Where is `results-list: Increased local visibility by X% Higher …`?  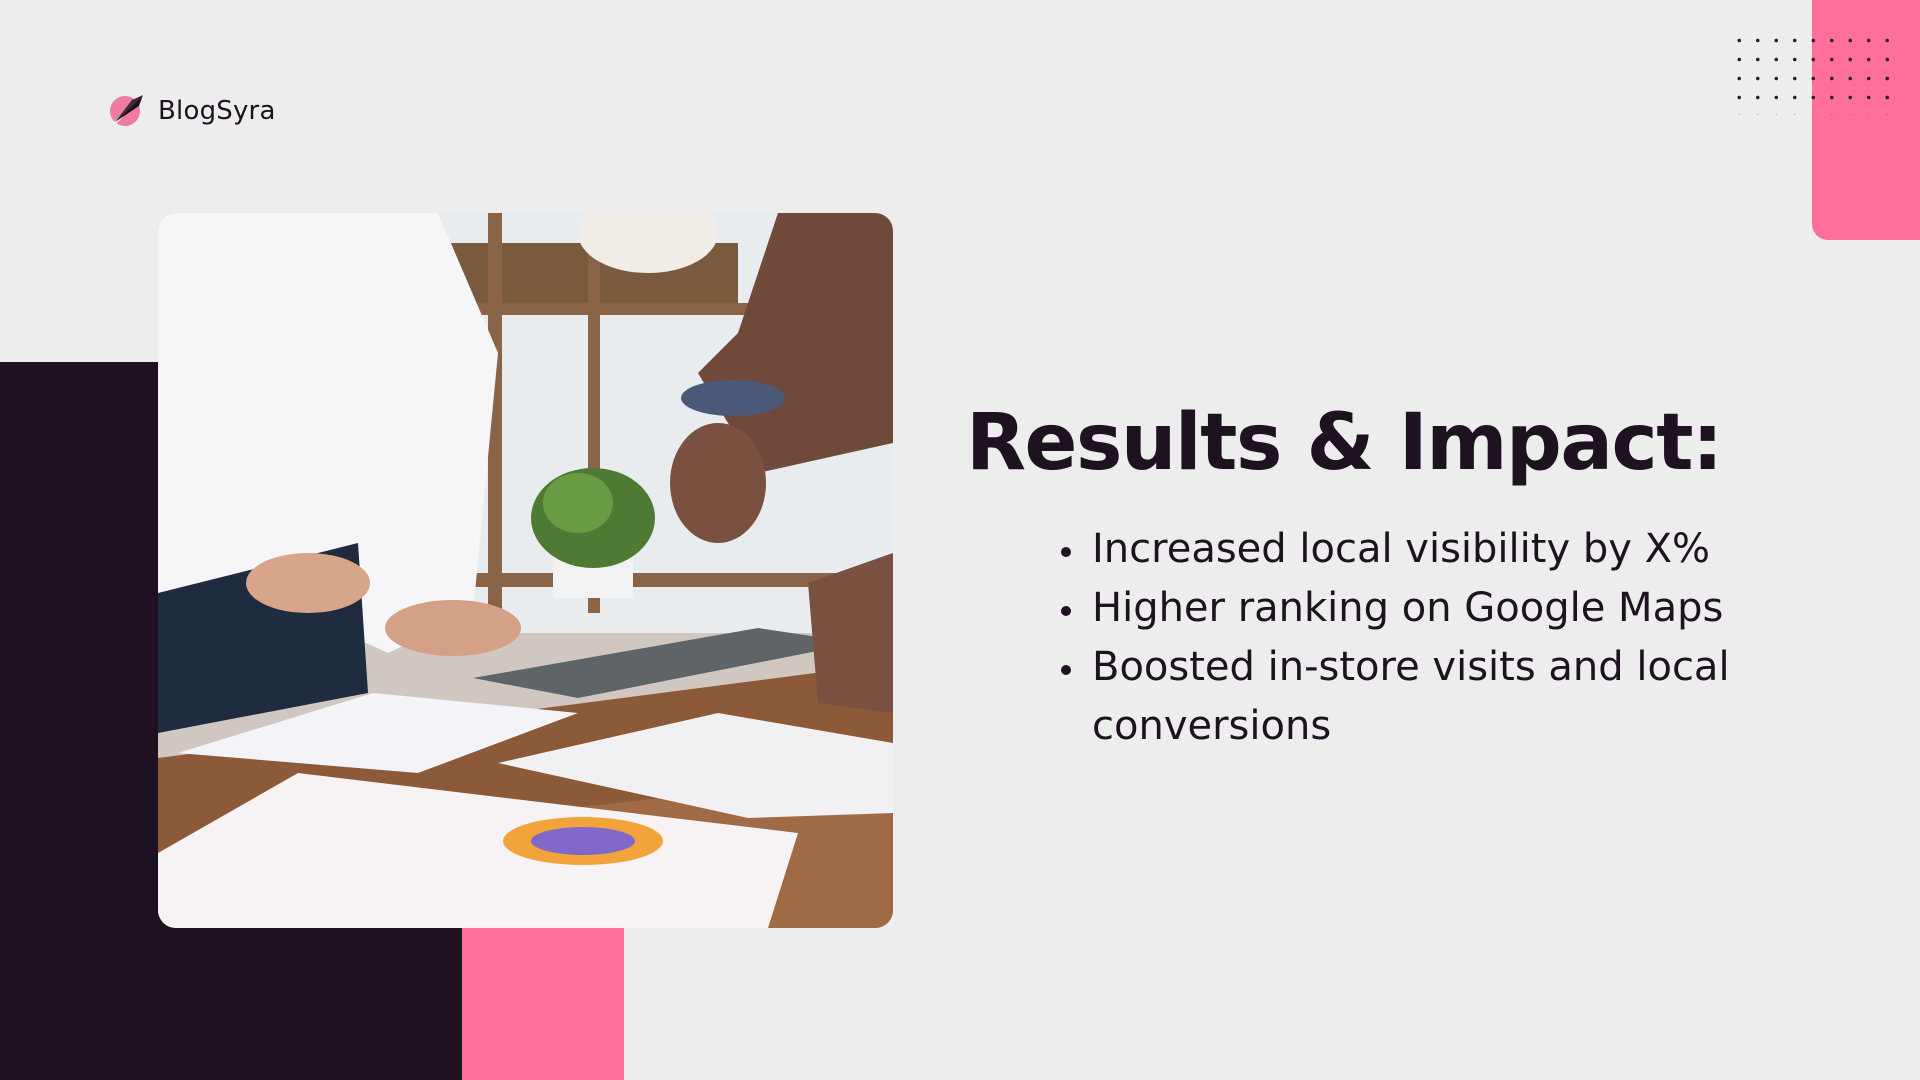 results-list: Increased local visibility by X% Higher … is located at coordinates (1469, 638).